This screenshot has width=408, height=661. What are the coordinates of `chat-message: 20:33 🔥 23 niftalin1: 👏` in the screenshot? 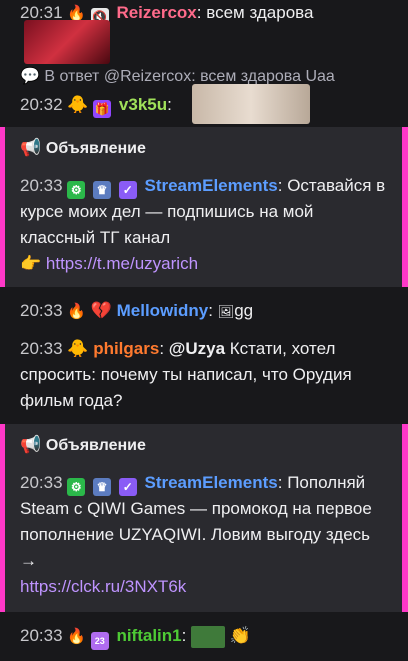 It's located at (204, 636).